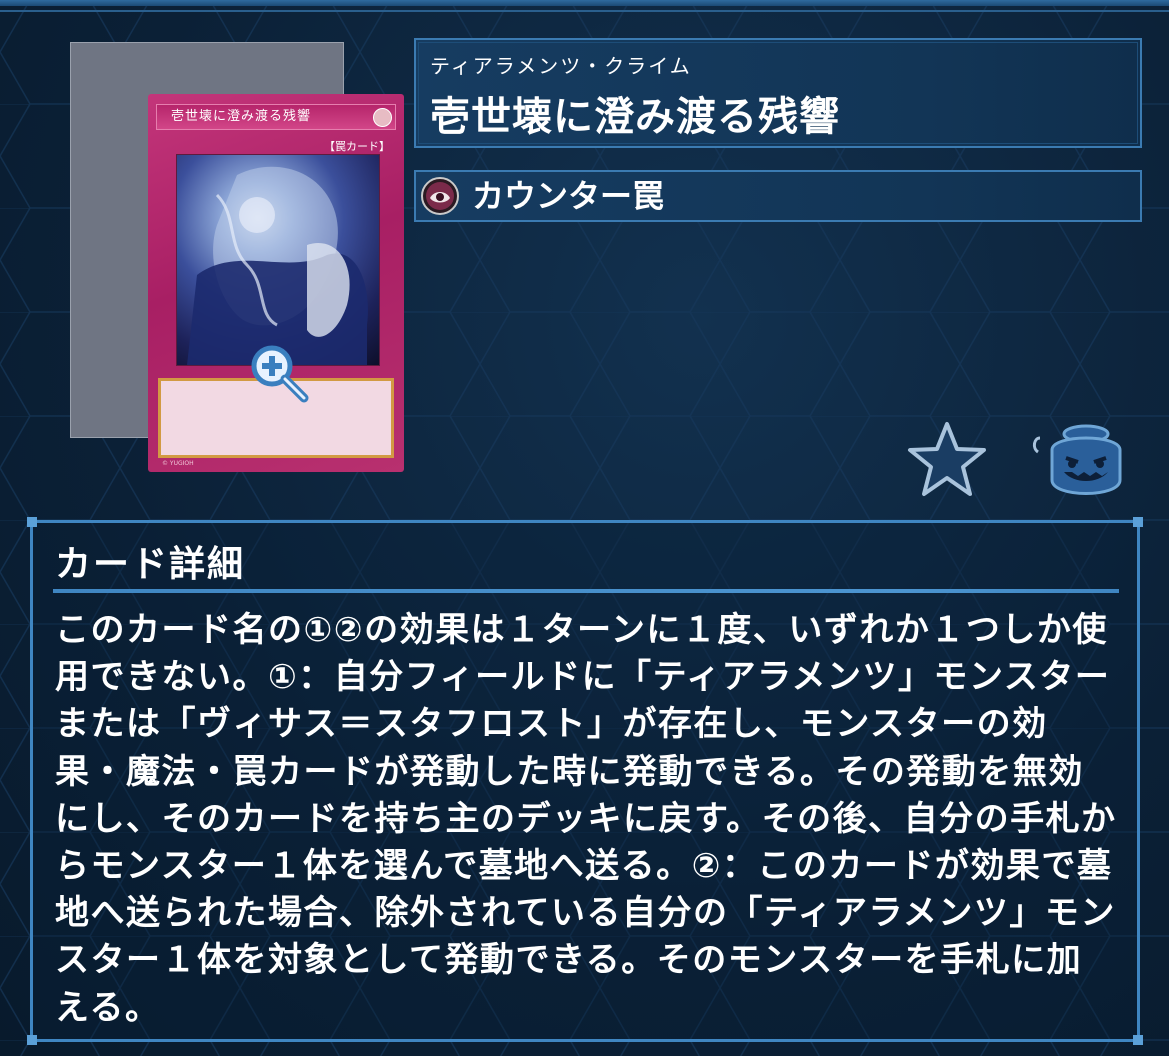  What do you see at coordinates (584, 11) in the screenshot?
I see `top-border-line` at bounding box center [584, 11].